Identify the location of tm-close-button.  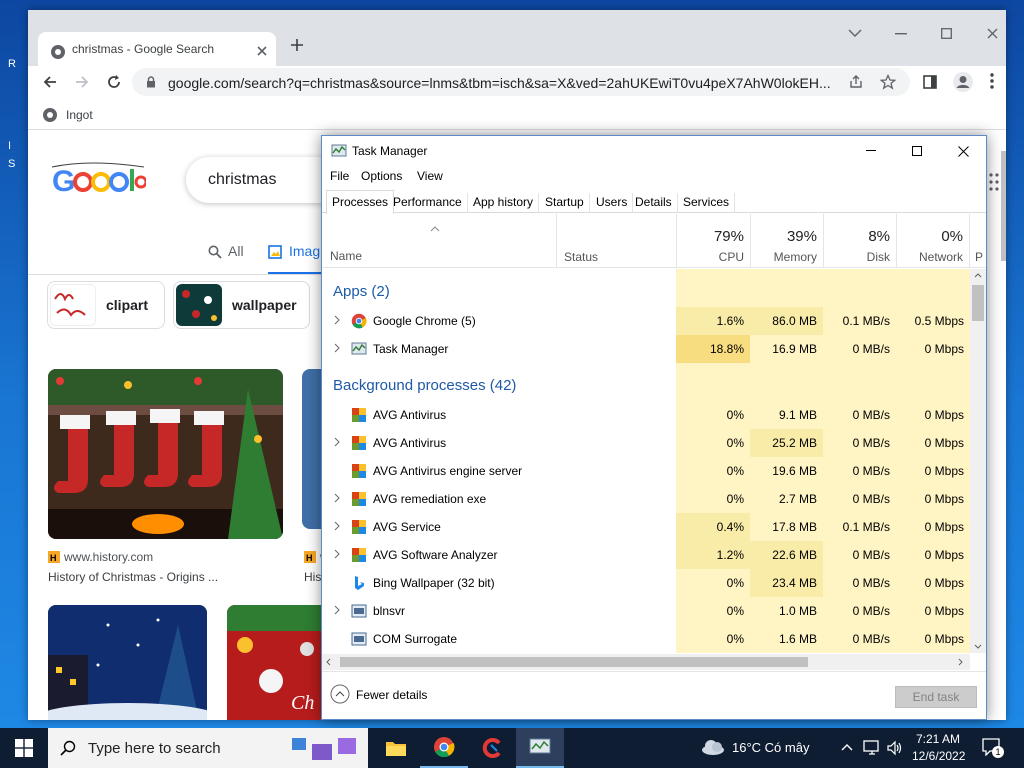
(963, 151).